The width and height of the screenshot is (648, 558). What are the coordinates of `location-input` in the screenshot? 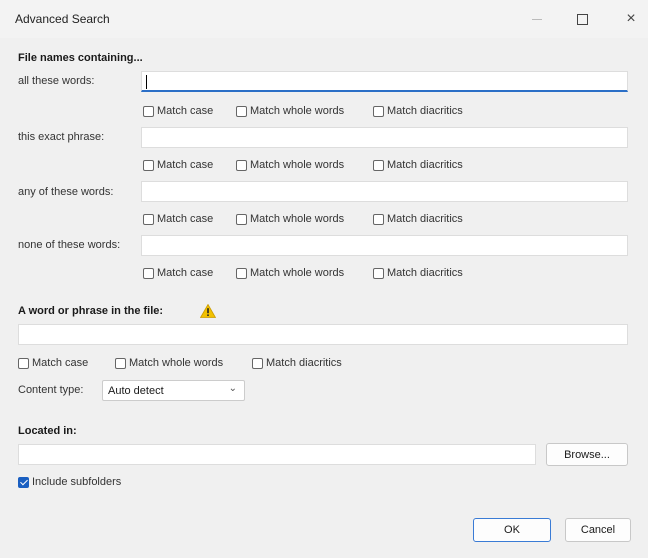 It's located at (277, 454).